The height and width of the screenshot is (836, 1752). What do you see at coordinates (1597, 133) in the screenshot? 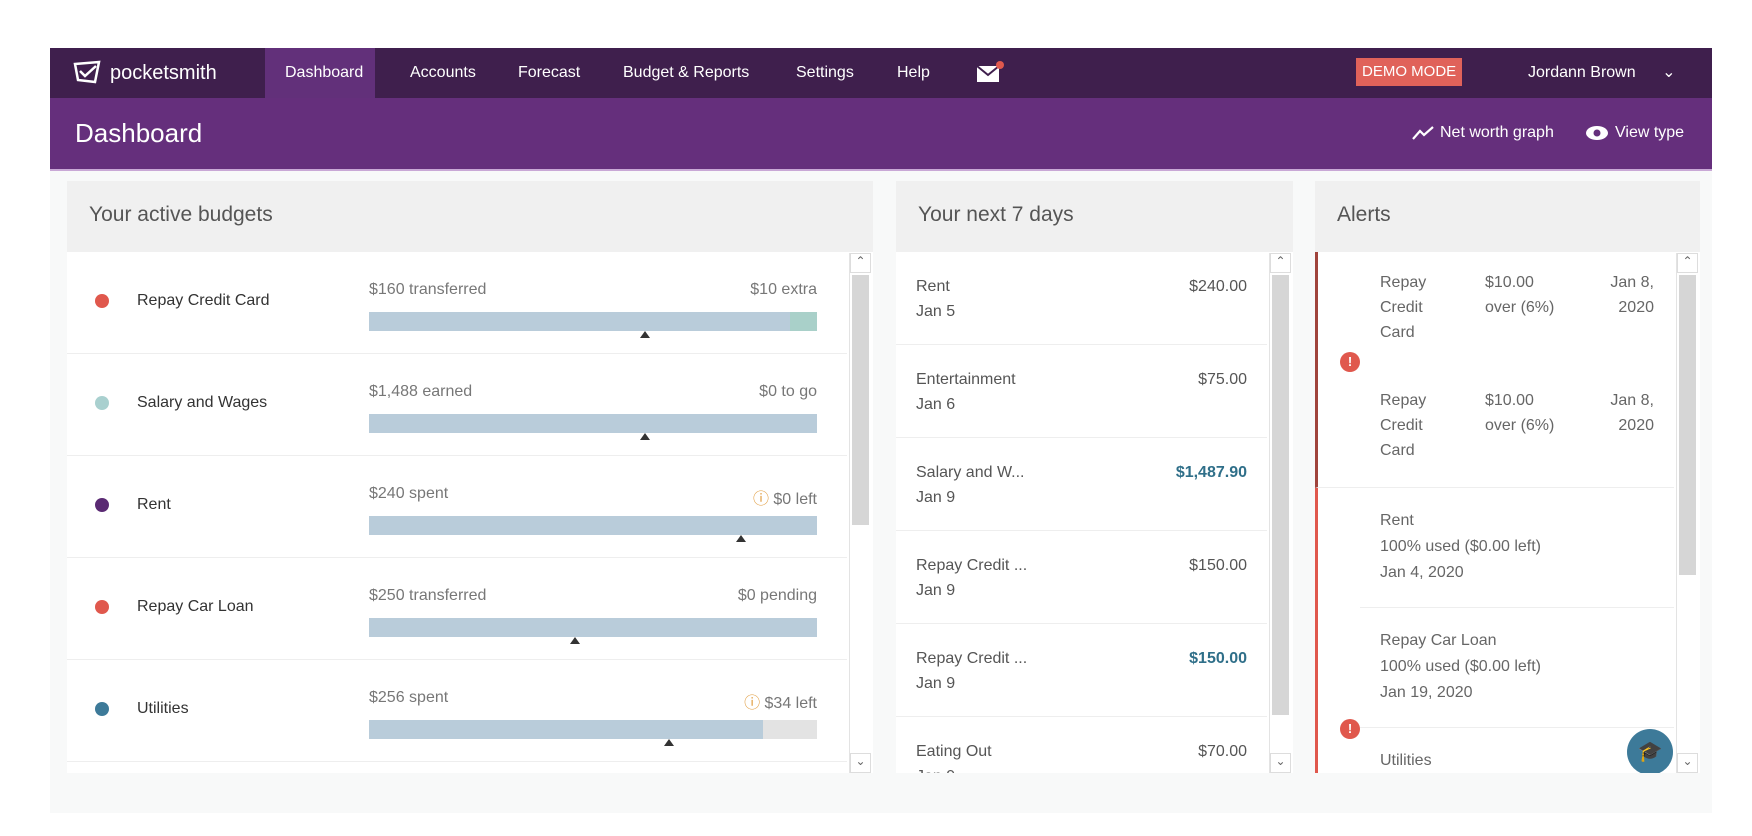
I see `eye-icon` at bounding box center [1597, 133].